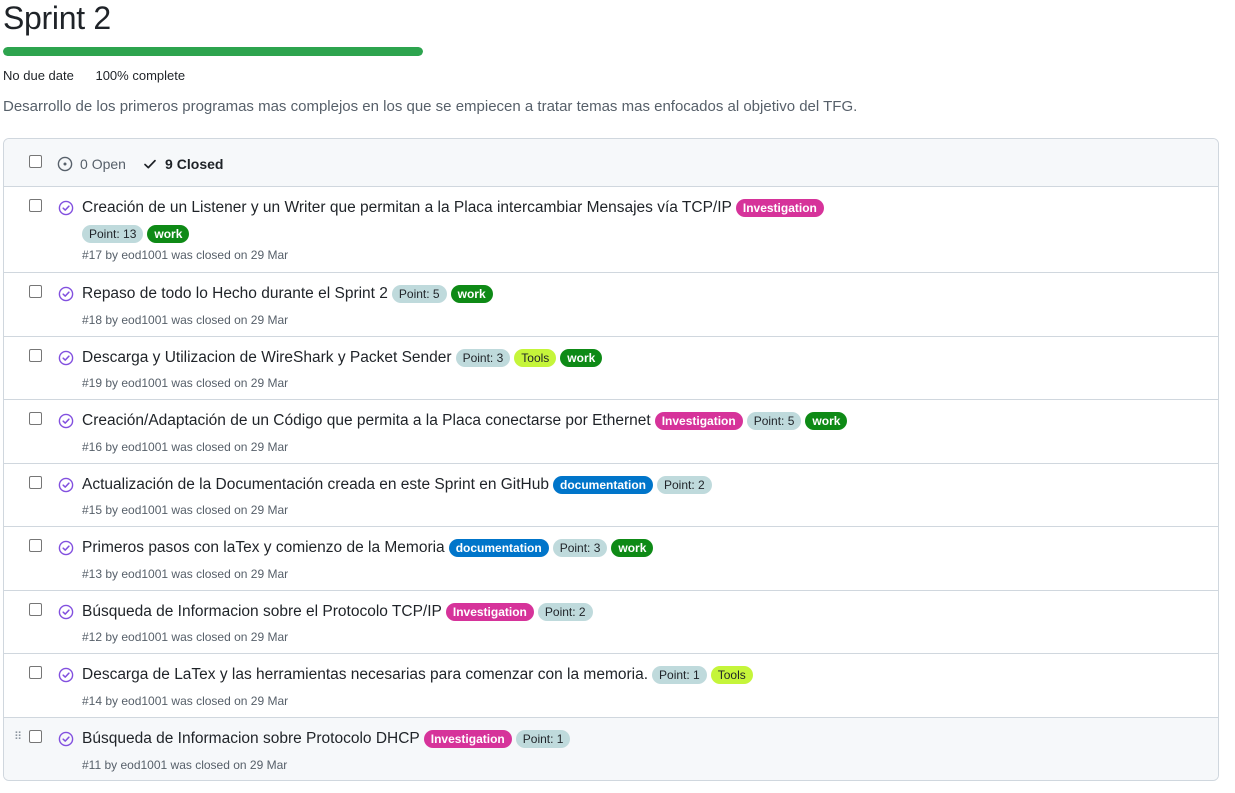  What do you see at coordinates (185, 446) in the screenshot?
I see `issue-meta: #16 by eod1001 was closed on 29 Mar` at bounding box center [185, 446].